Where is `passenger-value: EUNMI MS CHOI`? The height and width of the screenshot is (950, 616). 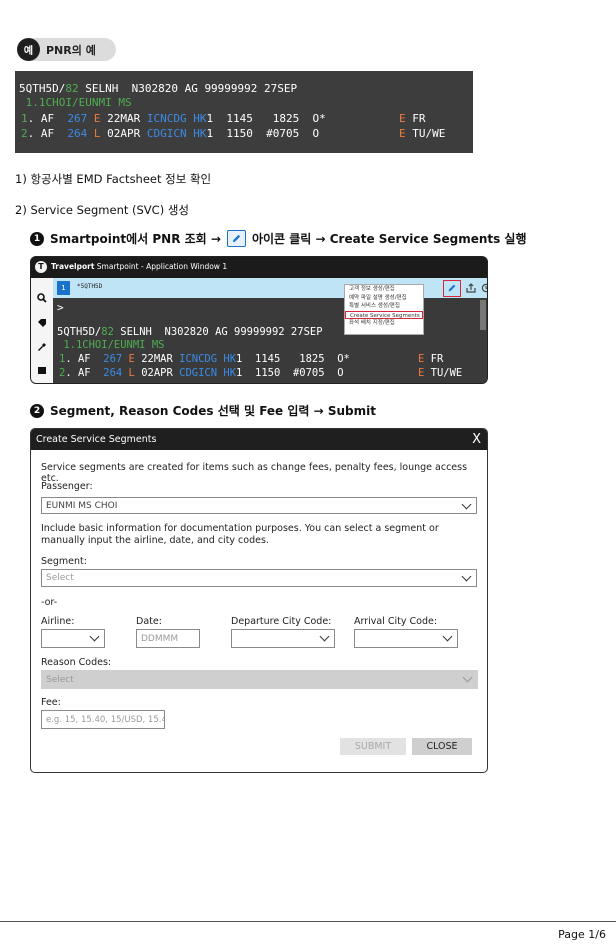
passenger-value: EUNMI MS CHOI is located at coordinates (82, 505).